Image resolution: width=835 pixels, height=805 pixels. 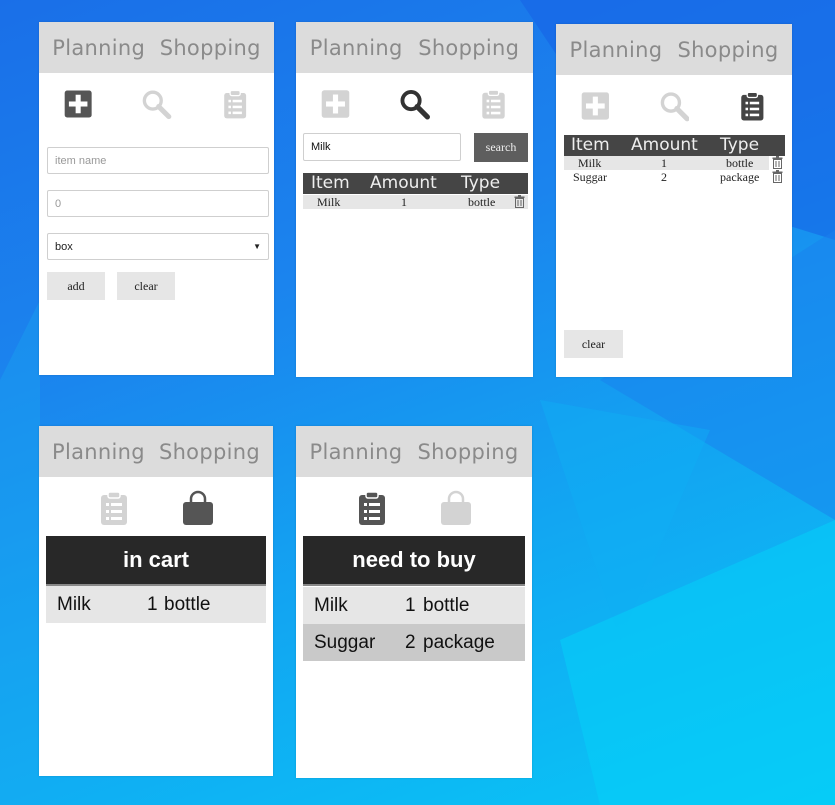 I want to click on table-row: Suggar 2 package, so click(x=666, y=177).